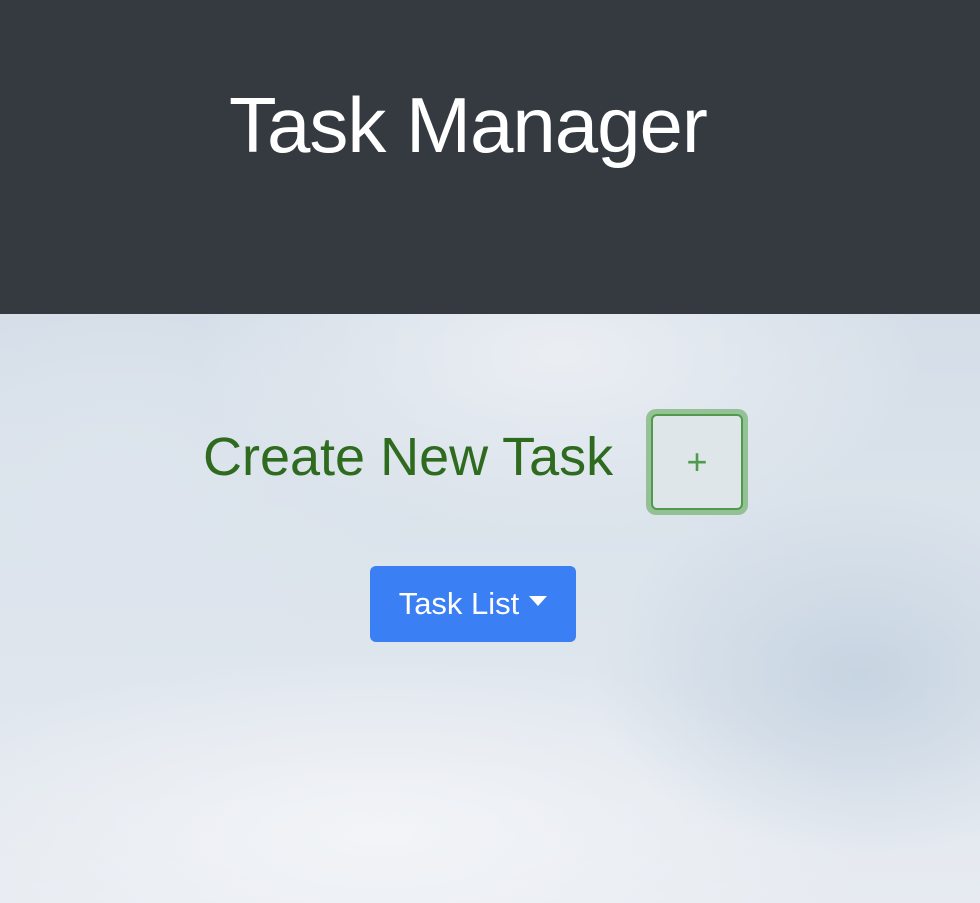 The image size is (980, 903). What do you see at coordinates (408, 457) in the screenshot?
I see `create-task-heading: Create New Task` at bounding box center [408, 457].